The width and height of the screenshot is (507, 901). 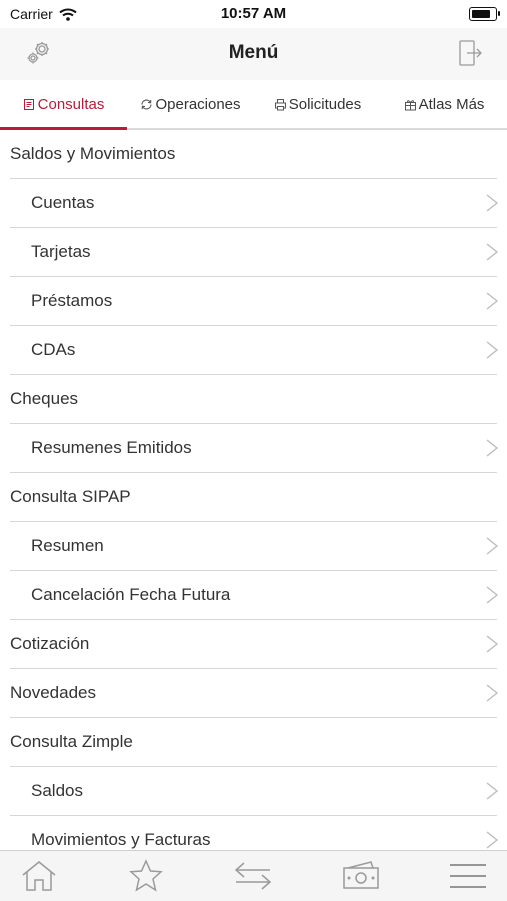 What do you see at coordinates (61, 251) in the screenshot?
I see `menu-item-label: Tarjetas` at bounding box center [61, 251].